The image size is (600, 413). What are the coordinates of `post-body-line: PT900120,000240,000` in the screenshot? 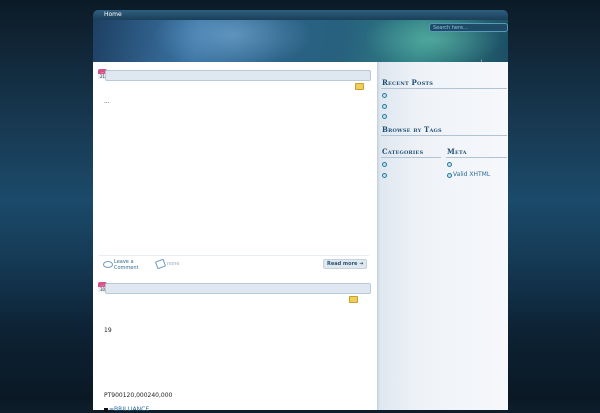 It's located at (138, 395).